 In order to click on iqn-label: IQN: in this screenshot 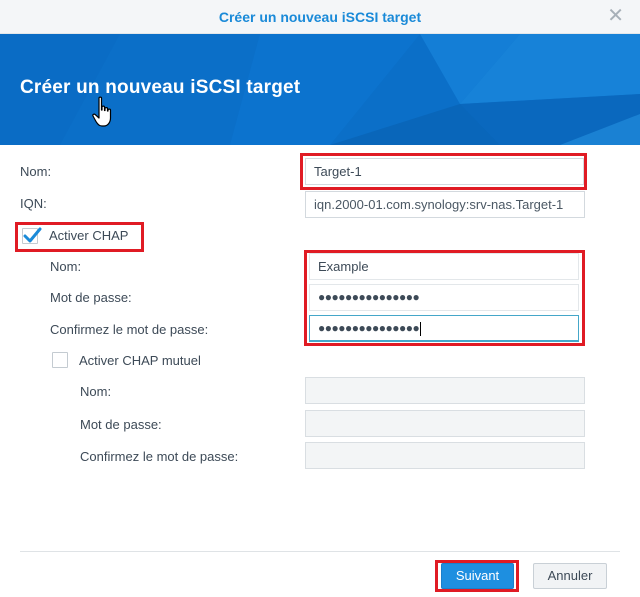, I will do `click(33, 203)`.